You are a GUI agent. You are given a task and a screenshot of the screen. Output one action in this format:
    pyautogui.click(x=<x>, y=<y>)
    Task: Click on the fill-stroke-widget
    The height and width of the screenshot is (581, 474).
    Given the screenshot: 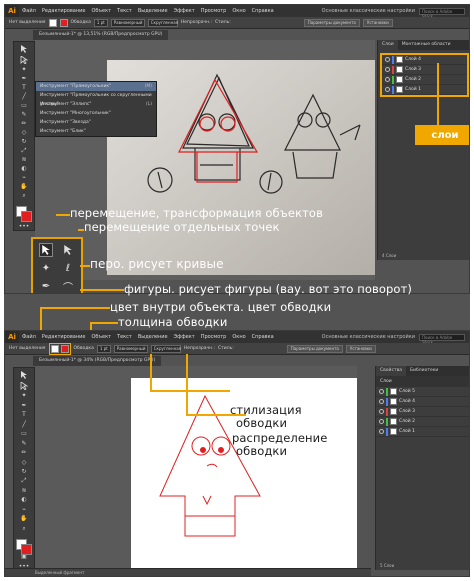 What is the action you would take?
    pyautogui.click(x=24, y=213)
    